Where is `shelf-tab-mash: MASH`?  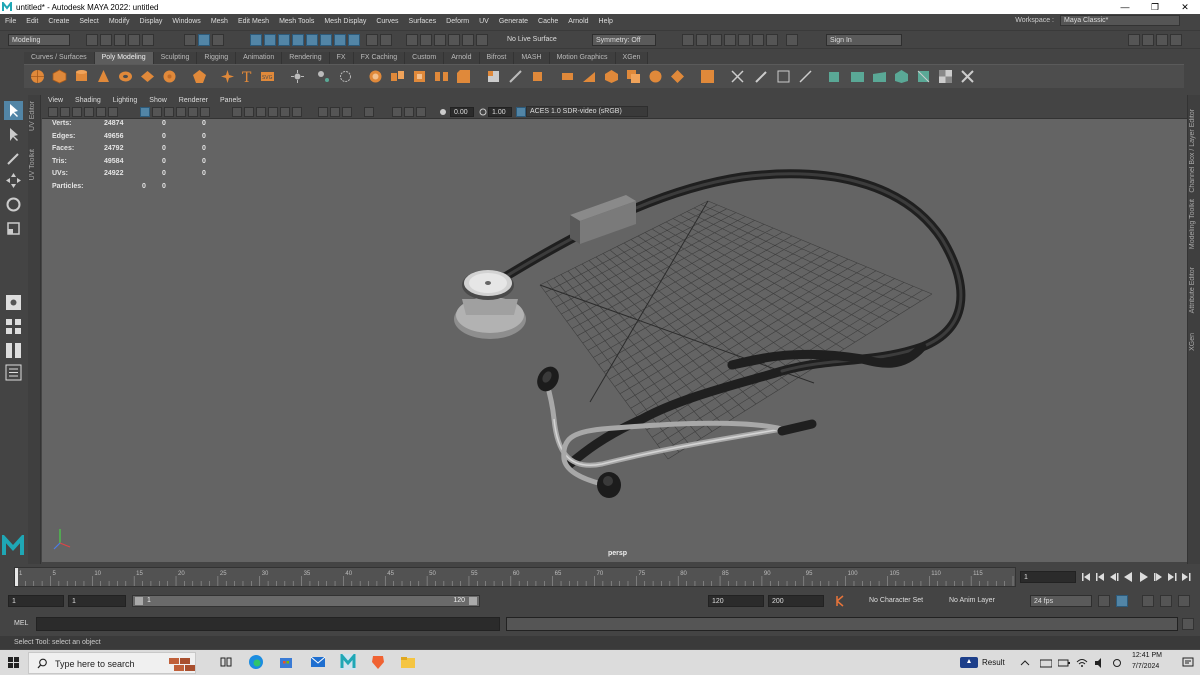
shelf-tab-mash: MASH is located at coordinates (532, 58).